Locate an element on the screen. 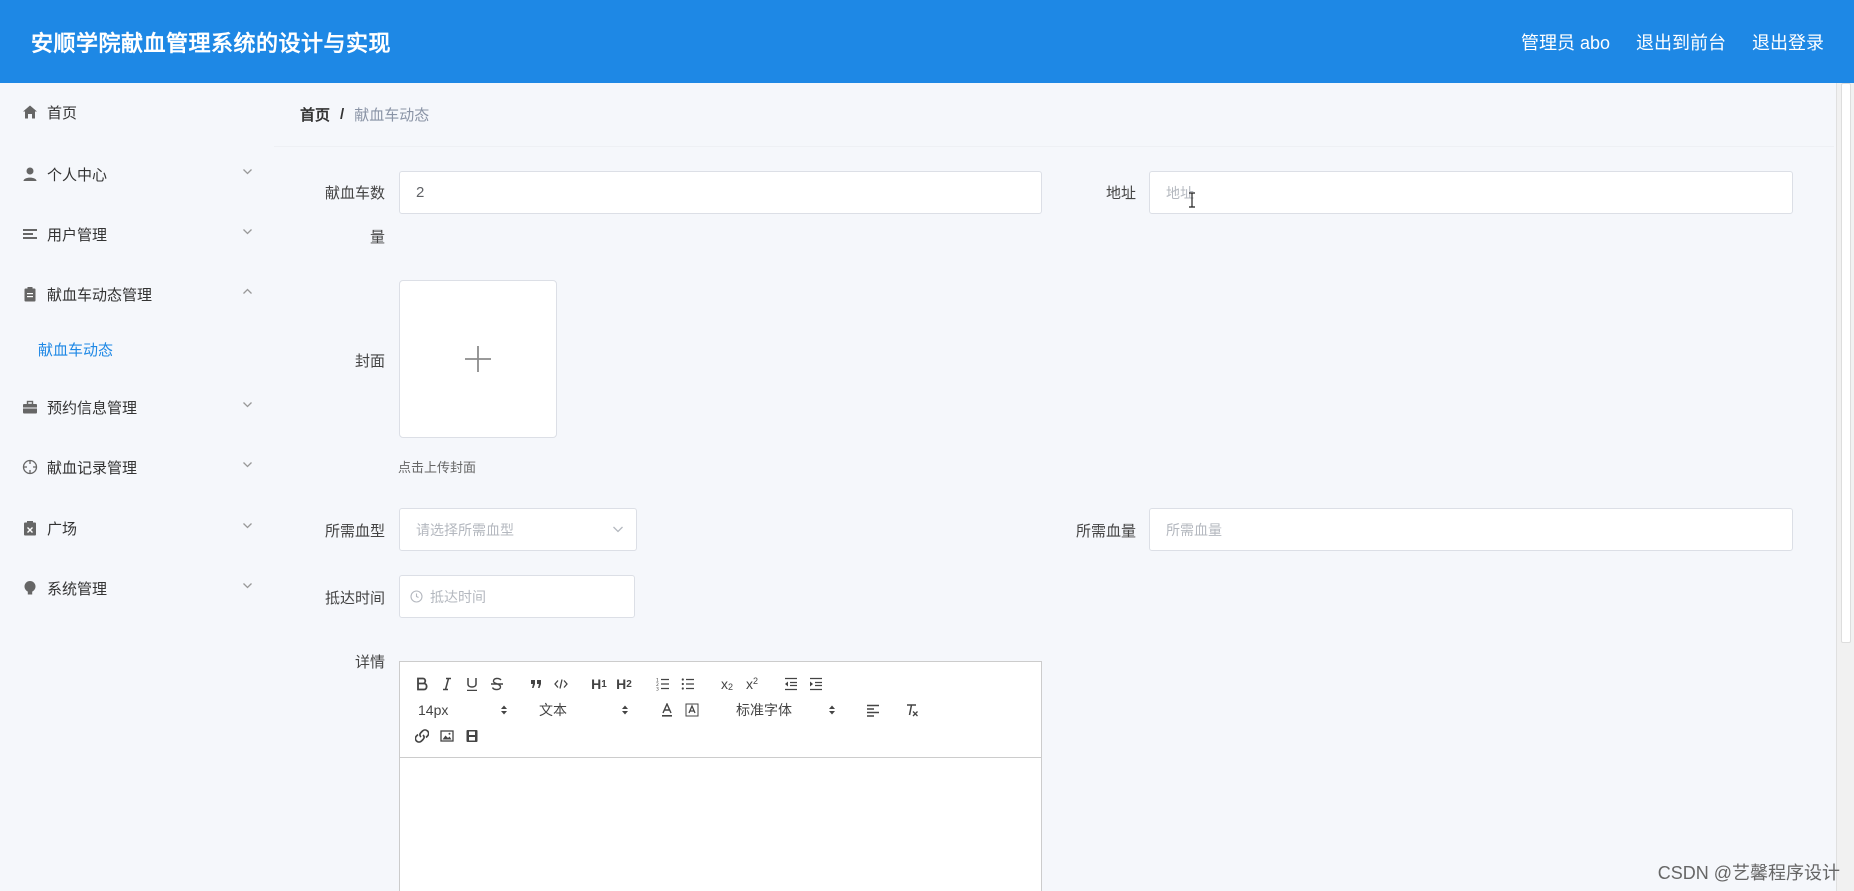 The height and width of the screenshot is (891, 1854). sidebar-item-user-management: 用户管理 is located at coordinates (137, 234).